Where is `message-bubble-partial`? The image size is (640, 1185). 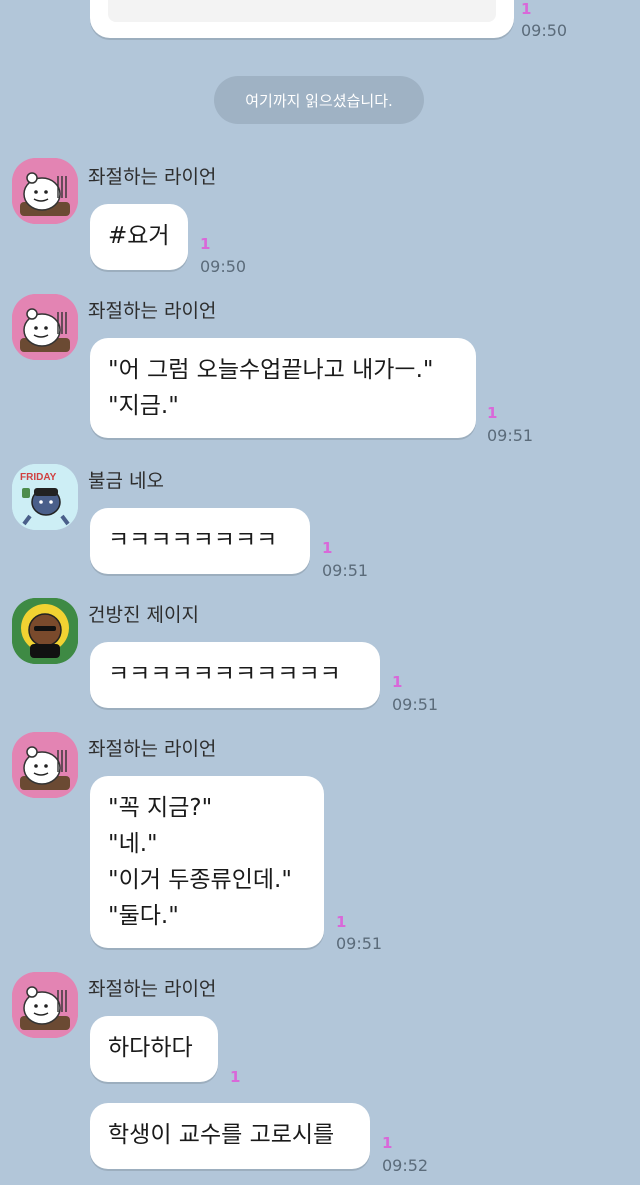 message-bubble-partial is located at coordinates (302, 19).